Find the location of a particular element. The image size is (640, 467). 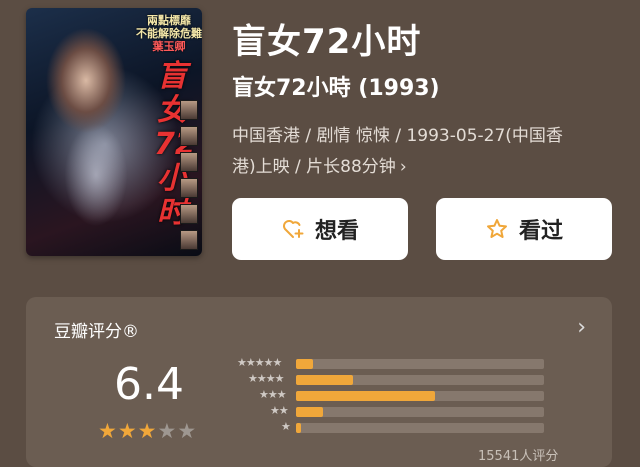

meta-line: 港)上映 / 片长88分钟 is located at coordinates (314, 167).